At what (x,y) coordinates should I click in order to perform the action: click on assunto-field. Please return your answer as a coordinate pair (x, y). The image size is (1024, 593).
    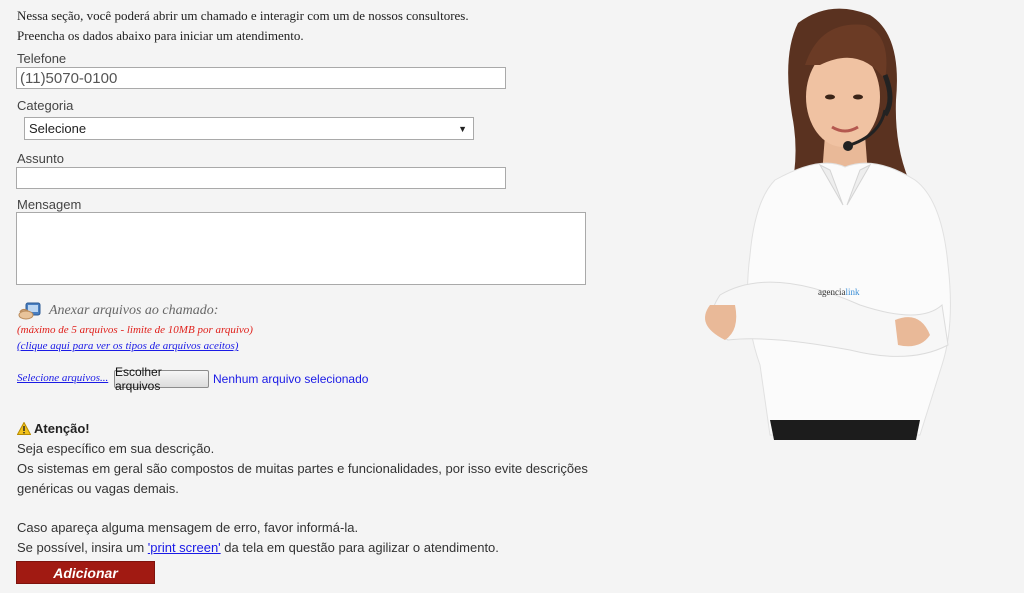
    Looking at the image, I should click on (261, 178).